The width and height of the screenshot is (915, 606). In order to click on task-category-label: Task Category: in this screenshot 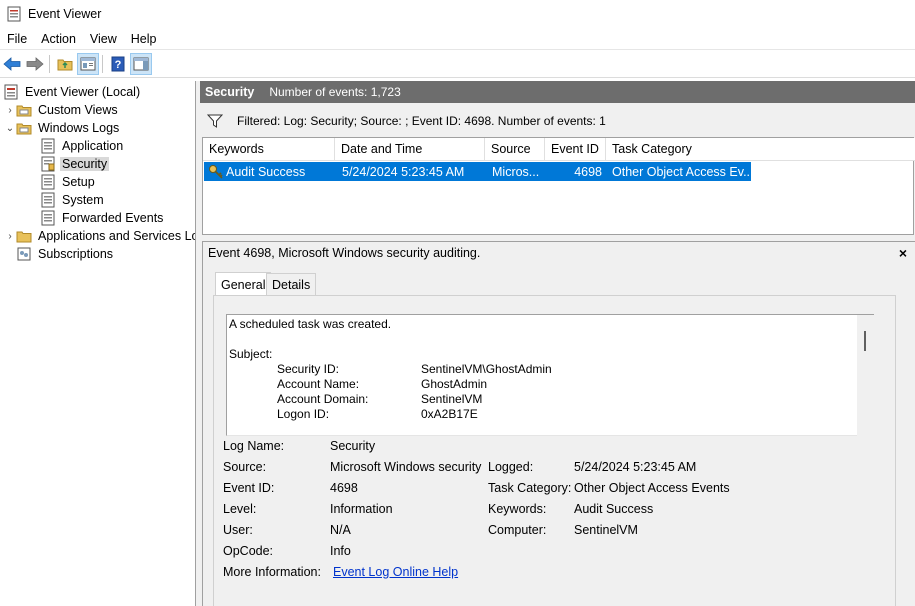, I will do `click(530, 488)`.